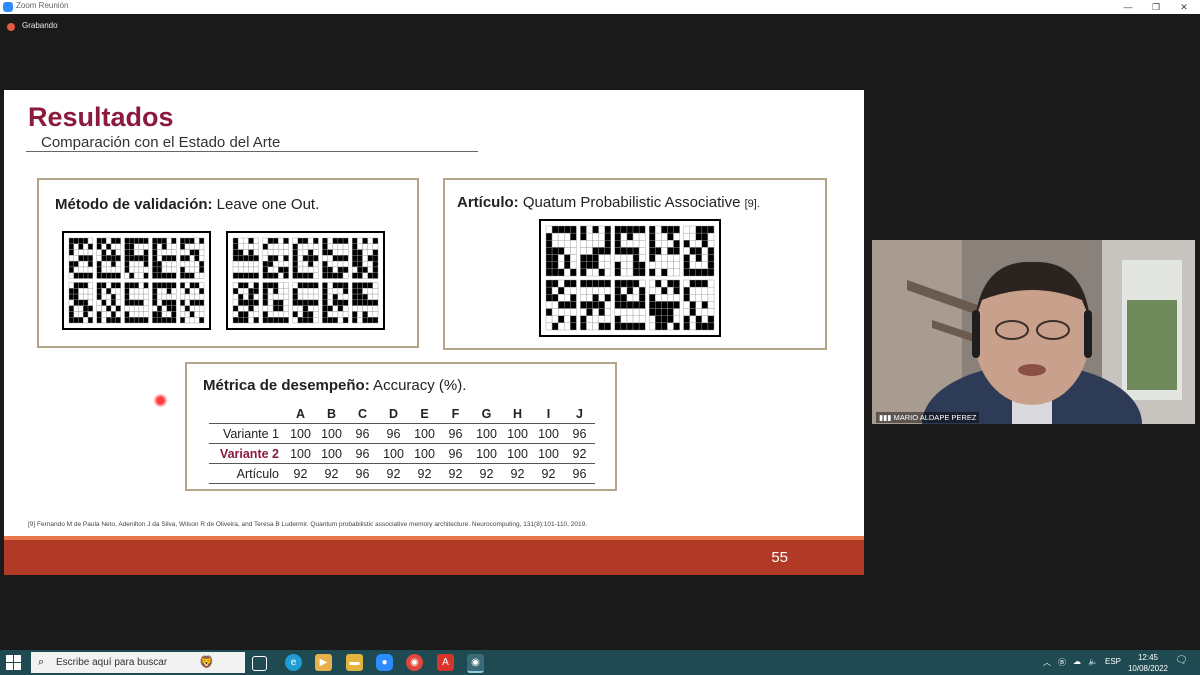 This screenshot has height=675, width=1200. What do you see at coordinates (517, 473) in the screenshot?
I see `table-cell: 92` at bounding box center [517, 473].